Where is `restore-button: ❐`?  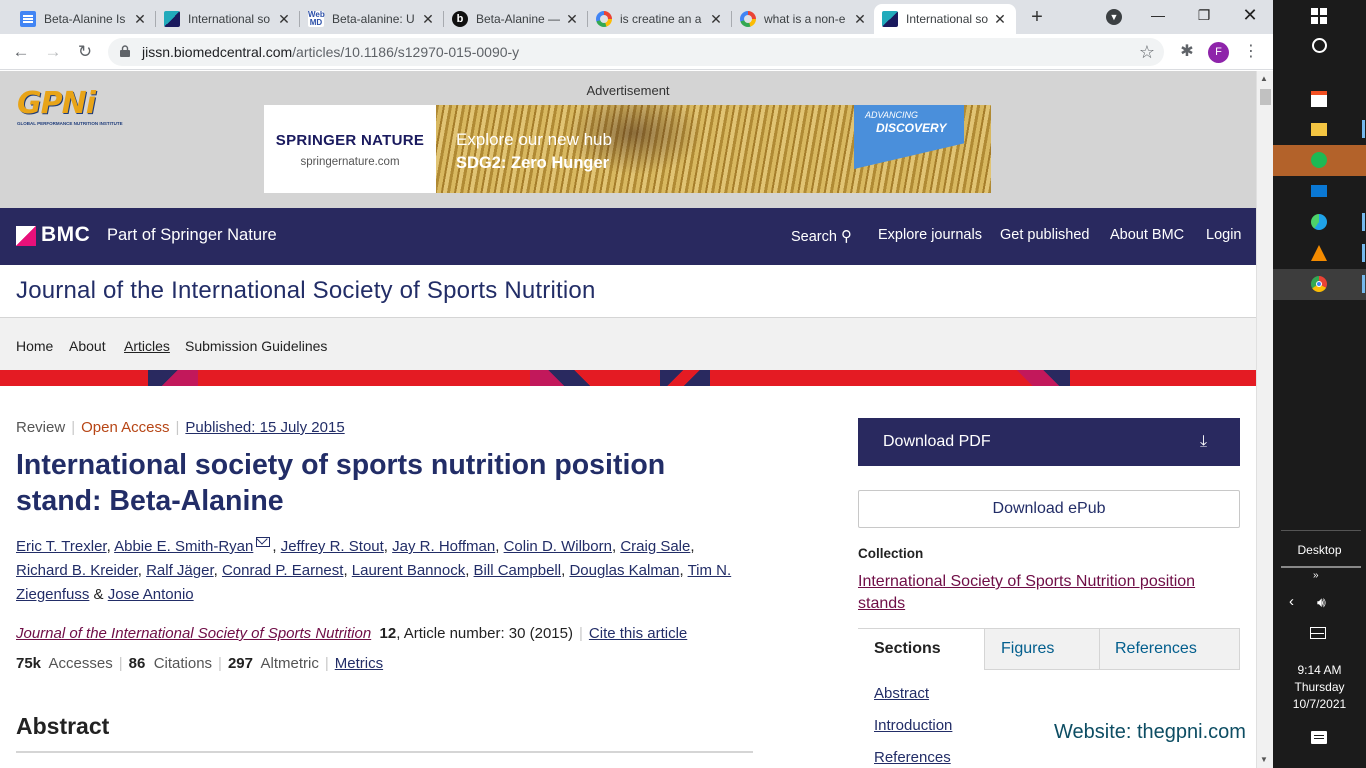
restore-button: ❐ is located at coordinates (1204, 16).